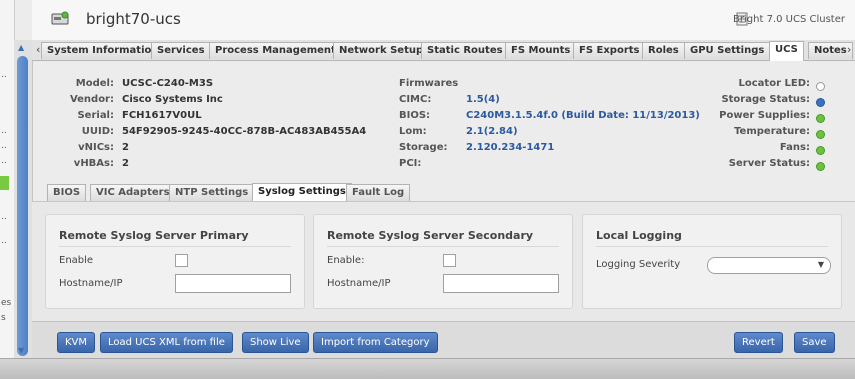 Image resolution: width=855 pixels, height=379 pixels. What do you see at coordinates (639, 235) in the screenshot?
I see `local-logging-heading: Local Logging` at bounding box center [639, 235].